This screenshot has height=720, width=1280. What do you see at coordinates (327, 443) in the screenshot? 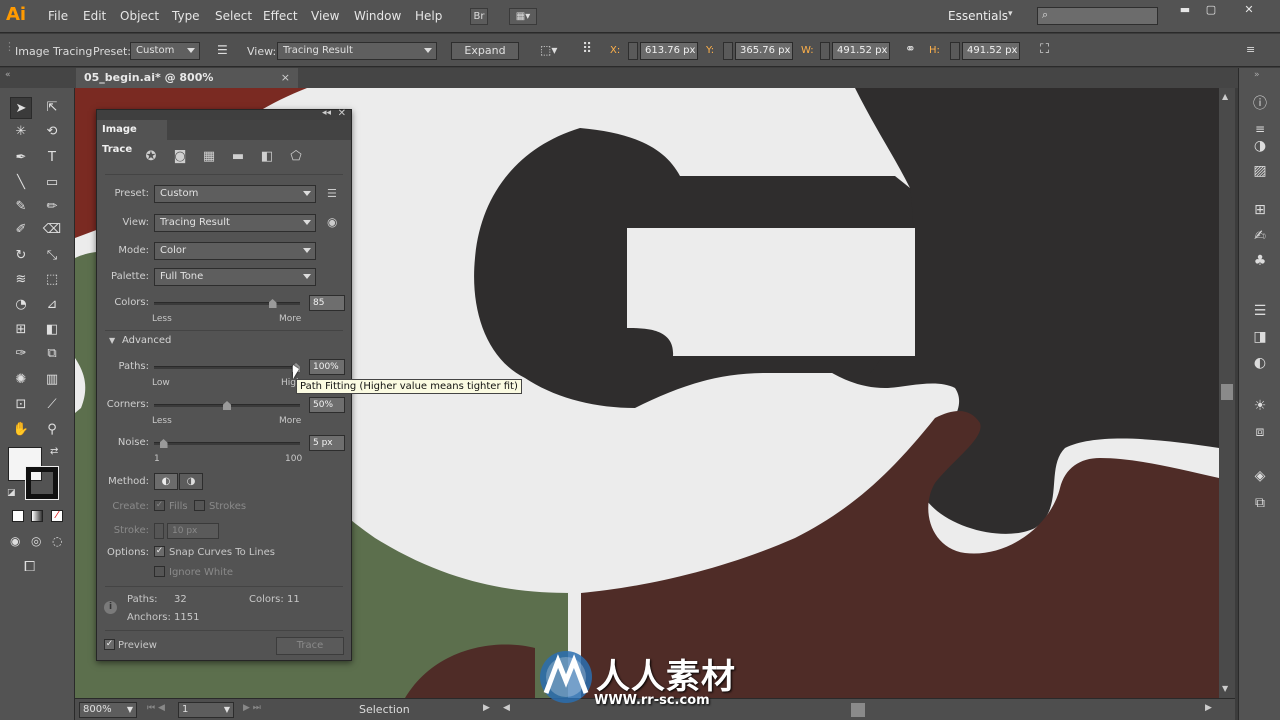
I see `noise-field: 5 px` at bounding box center [327, 443].